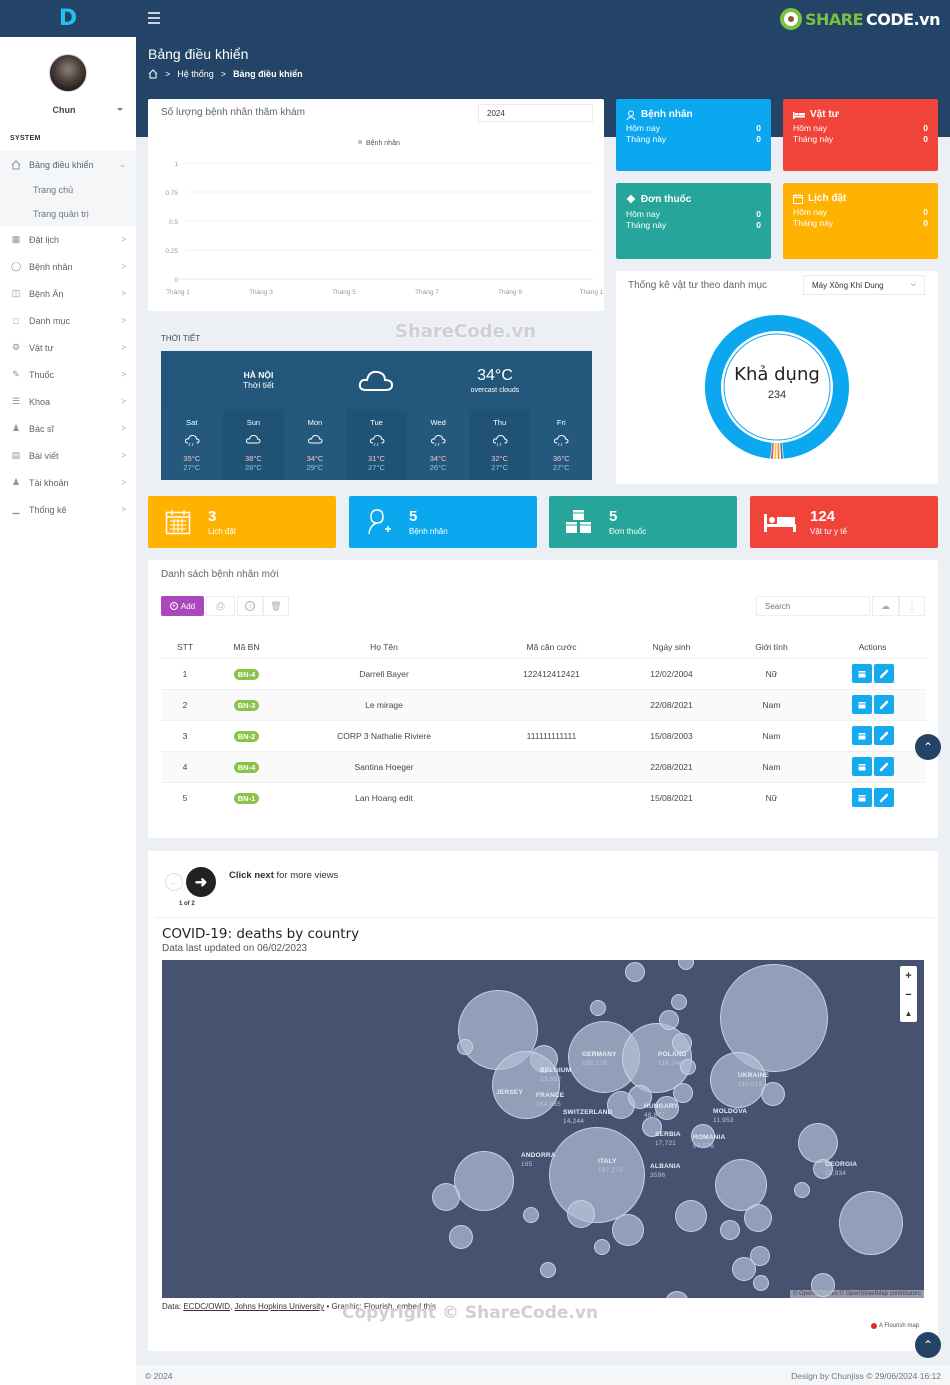  What do you see at coordinates (64, 110) in the screenshot?
I see `user-name: Chun` at bounding box center [64, 110].